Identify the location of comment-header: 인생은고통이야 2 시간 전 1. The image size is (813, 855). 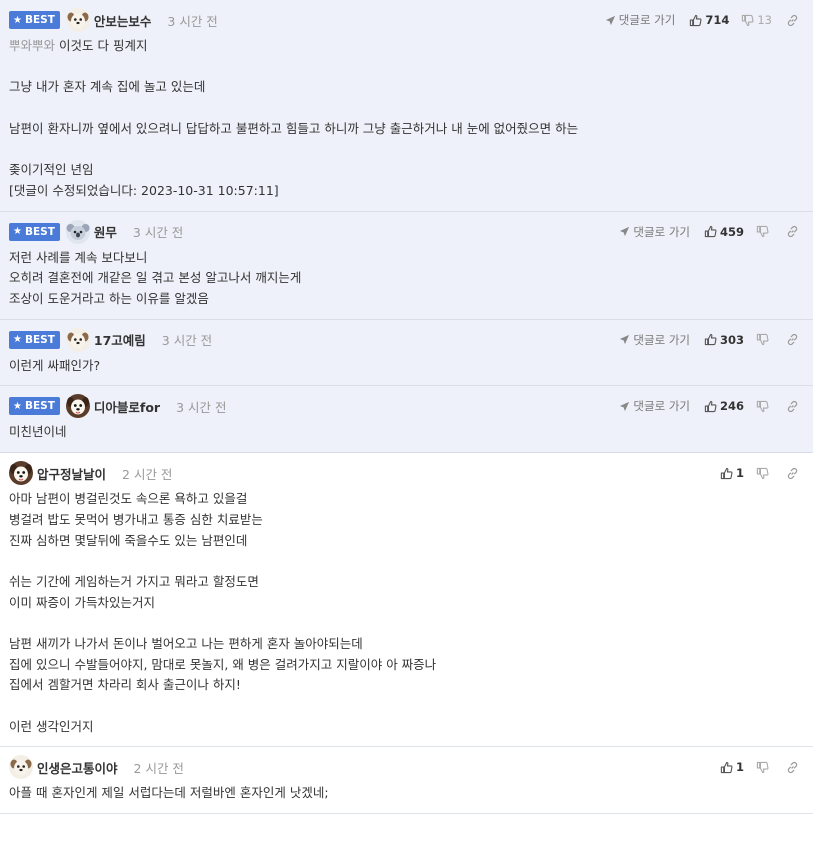
(406, 767).